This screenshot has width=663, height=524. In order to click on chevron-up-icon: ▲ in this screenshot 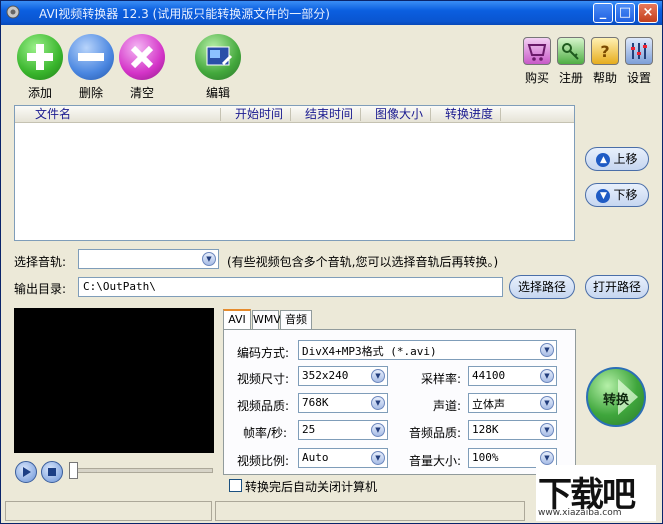, I will do `click(603, 159)`.